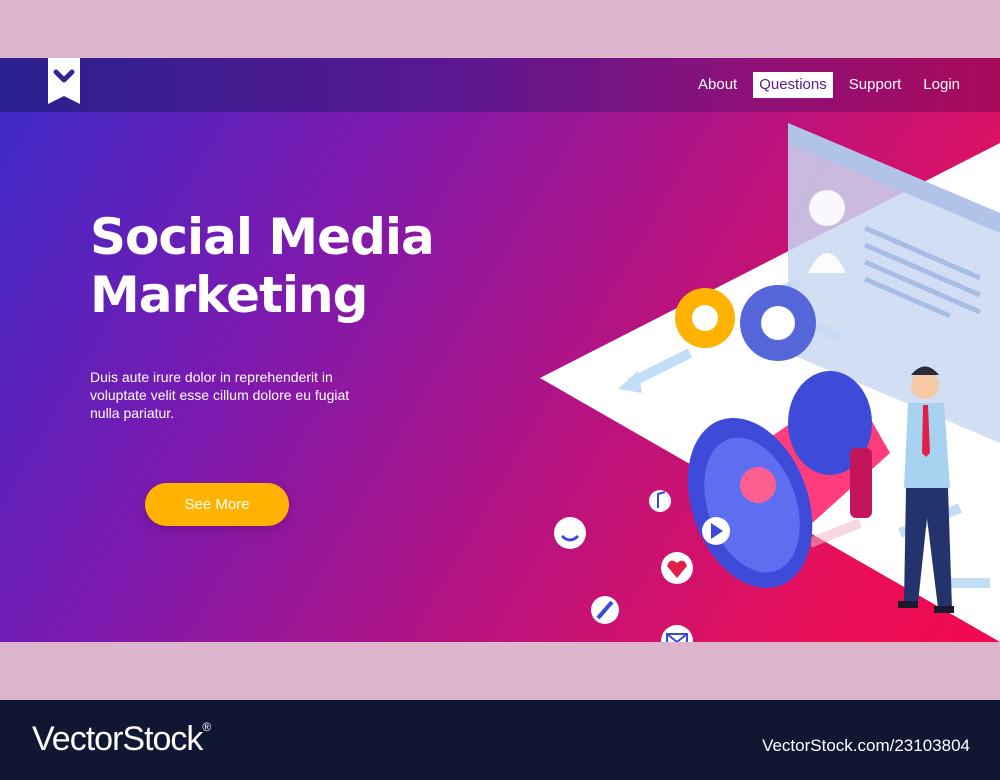 The height and width of the screenshot is (780, 1000). Describe the element at coordinates (660, 501) in the screenshot. I see `music-note-icon` at that location.